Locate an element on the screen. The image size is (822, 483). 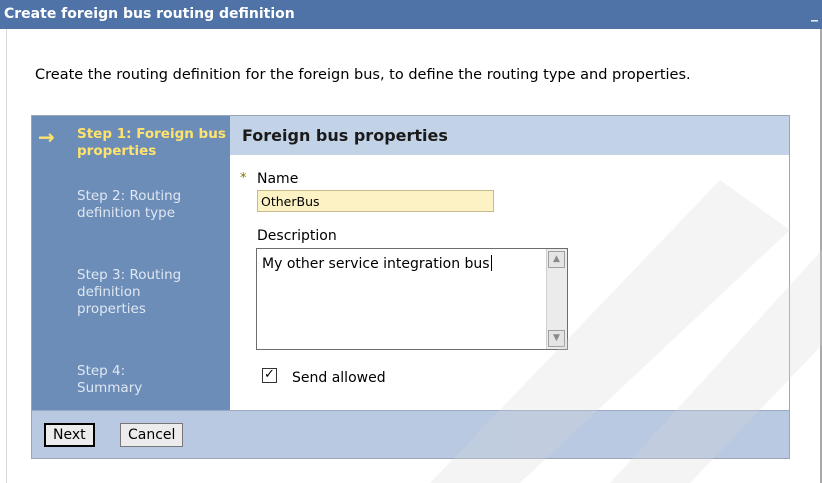
scroll-down-icon: ▼ is located at coordinates (556, 338).